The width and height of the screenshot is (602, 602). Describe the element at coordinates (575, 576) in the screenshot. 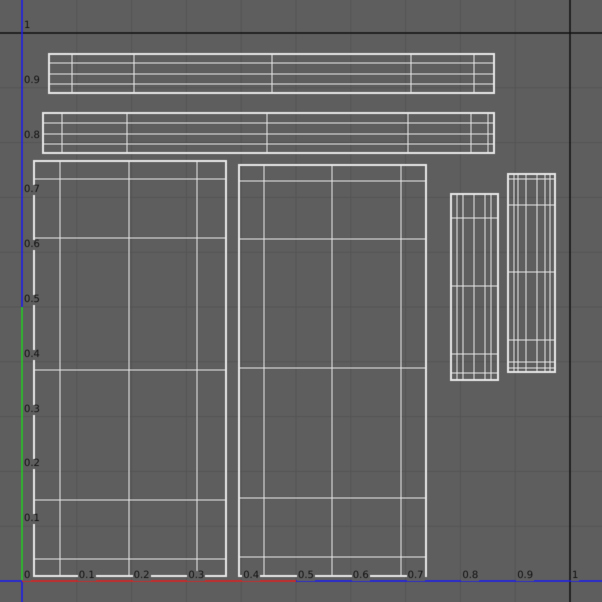

I see `u-axis-label: 1` at that location.